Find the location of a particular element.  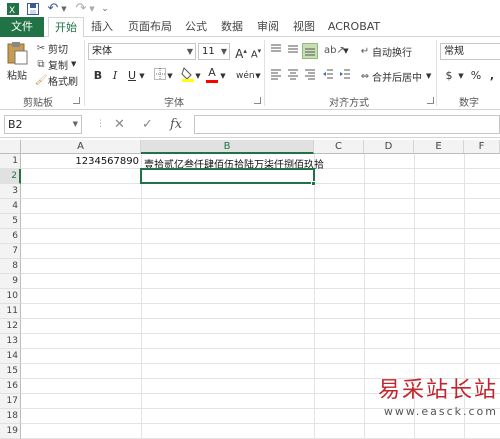

row-header-2: 2 is located at coordinates (10, 176).